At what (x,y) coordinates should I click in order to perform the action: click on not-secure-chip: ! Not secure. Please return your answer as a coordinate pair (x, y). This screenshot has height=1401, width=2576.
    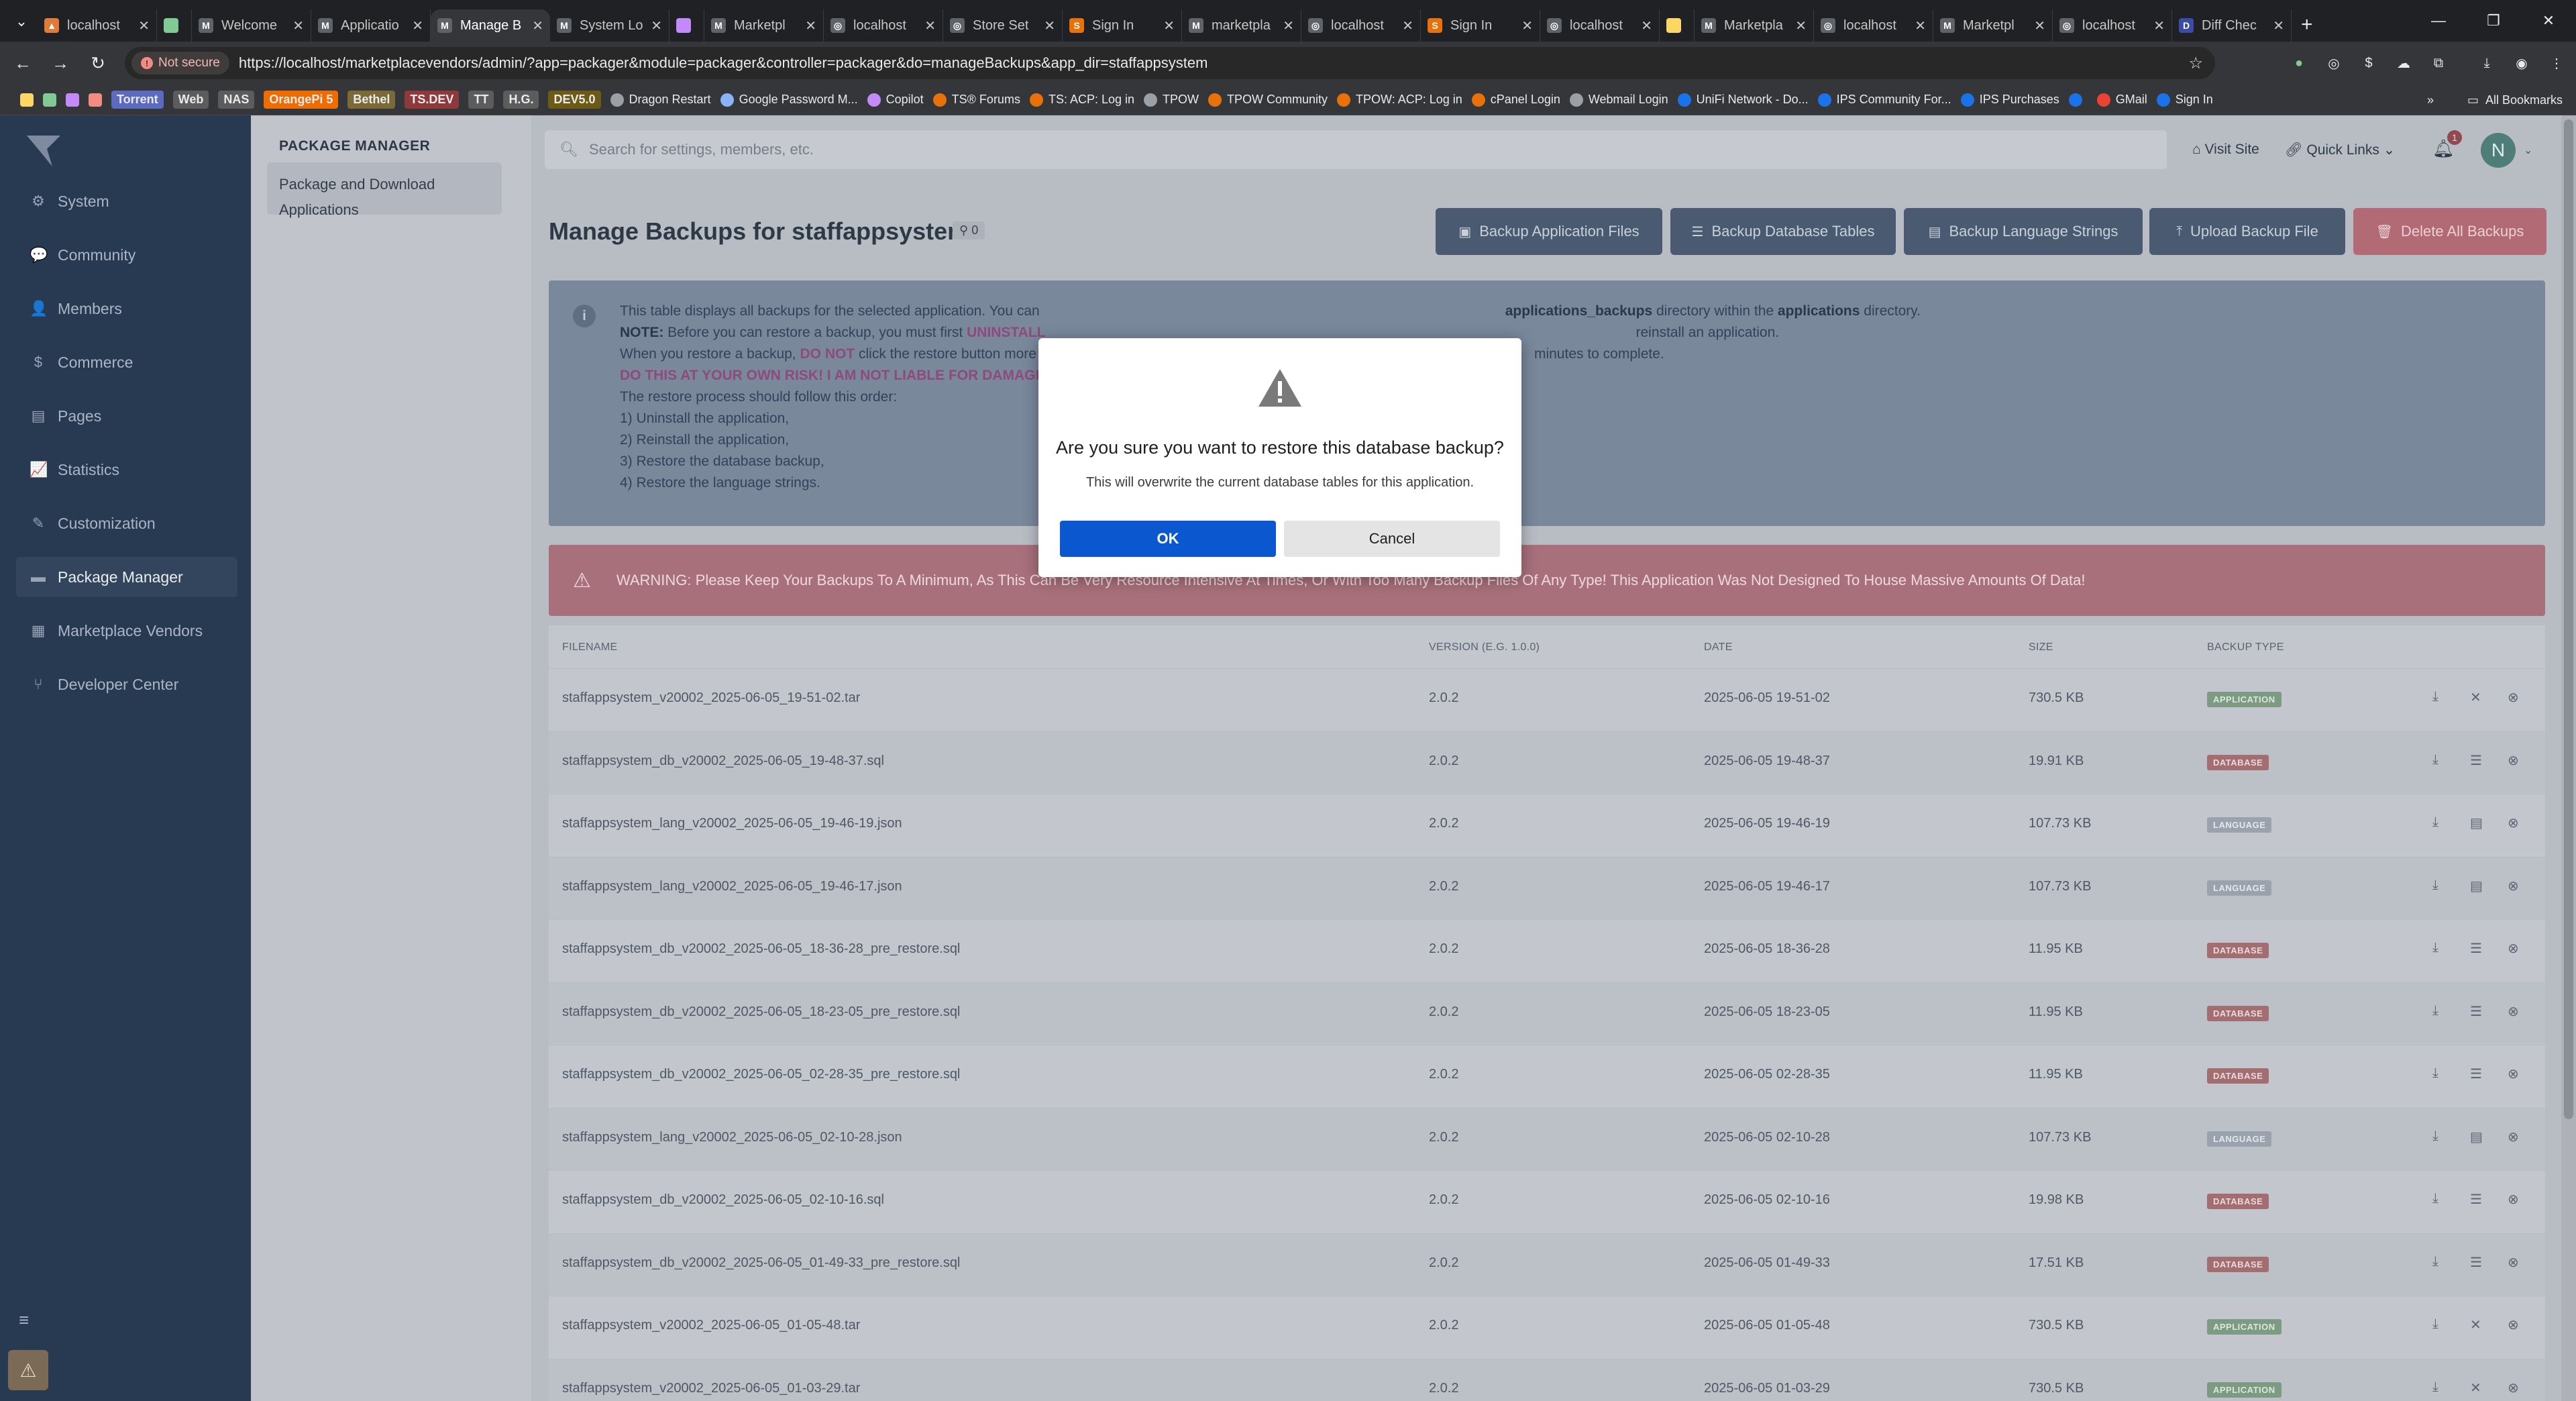
    Looking at the image, I should click on (180, 63).